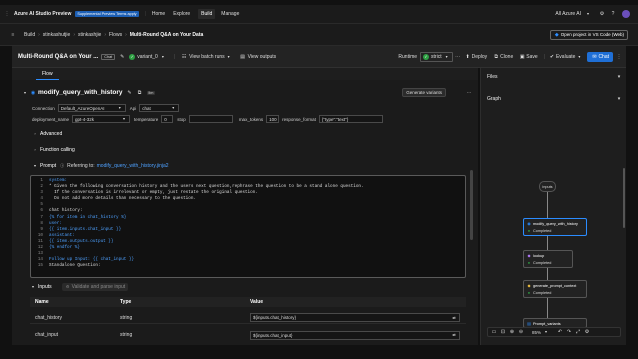  Describe the element at coordinates (207, 14) in the screenshot. I see `nav-build: Build` at that location.